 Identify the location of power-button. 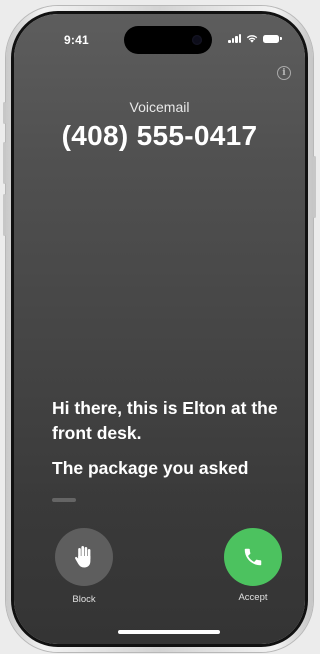
(314, 187).